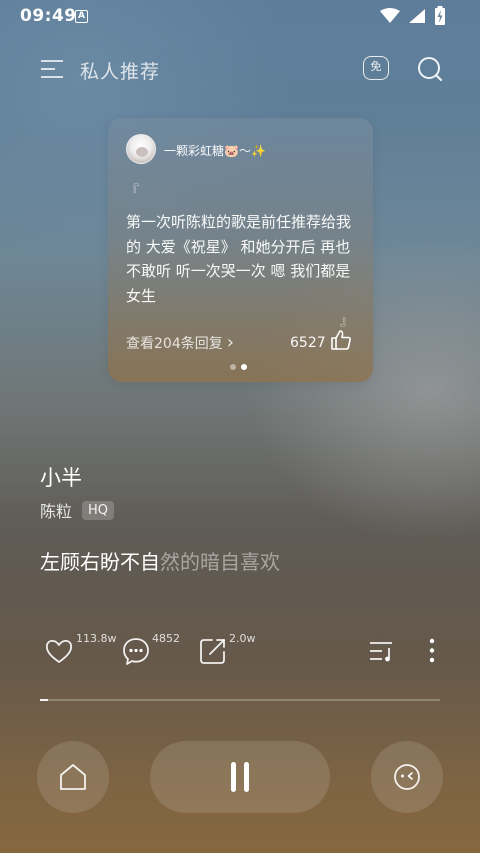 This screenshot has width=480, height=853. I want to click on quality-badge: HQ, so click(98, 510).